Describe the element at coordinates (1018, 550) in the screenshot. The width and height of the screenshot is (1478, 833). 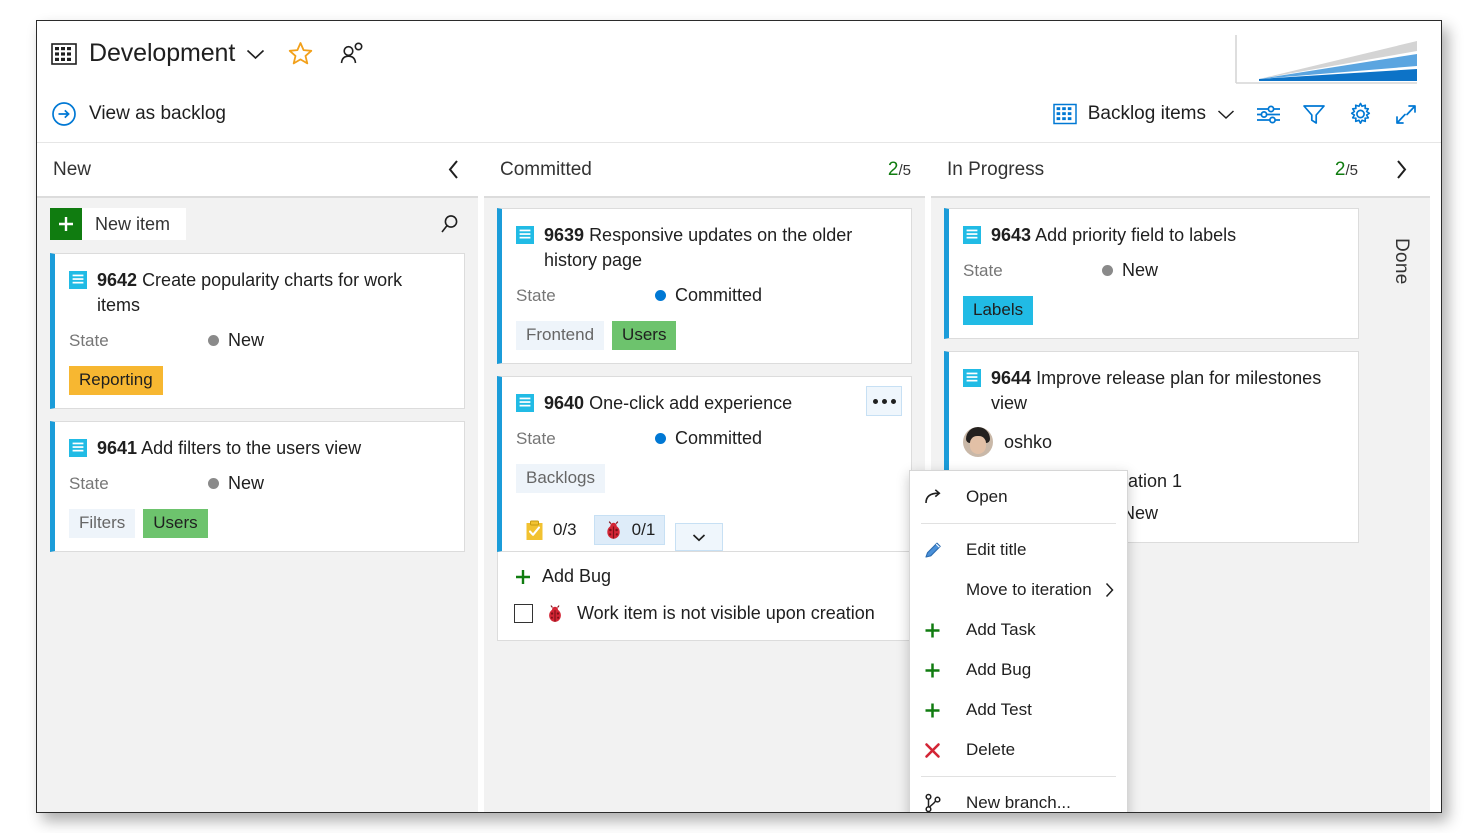
I see `menu-item-edit-title: Edit title` at that location.